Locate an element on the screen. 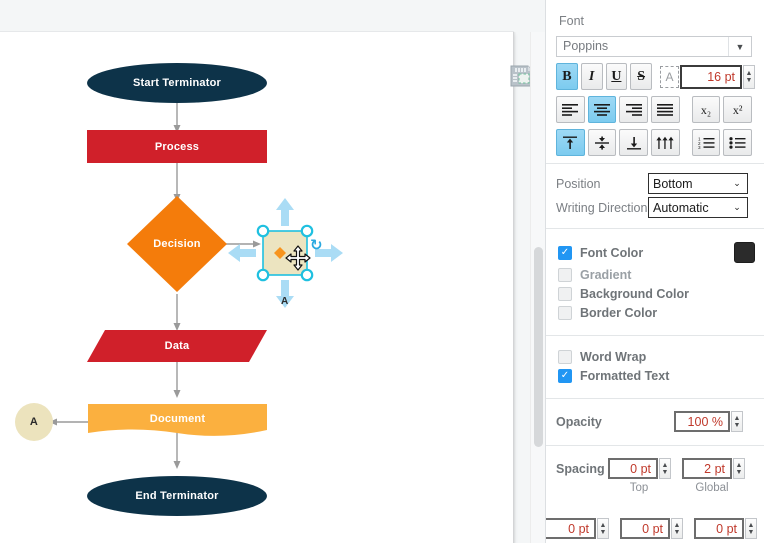 The image size is (764, 543). spacing-global-input: 2 pt is located at coordinates (707, 468).